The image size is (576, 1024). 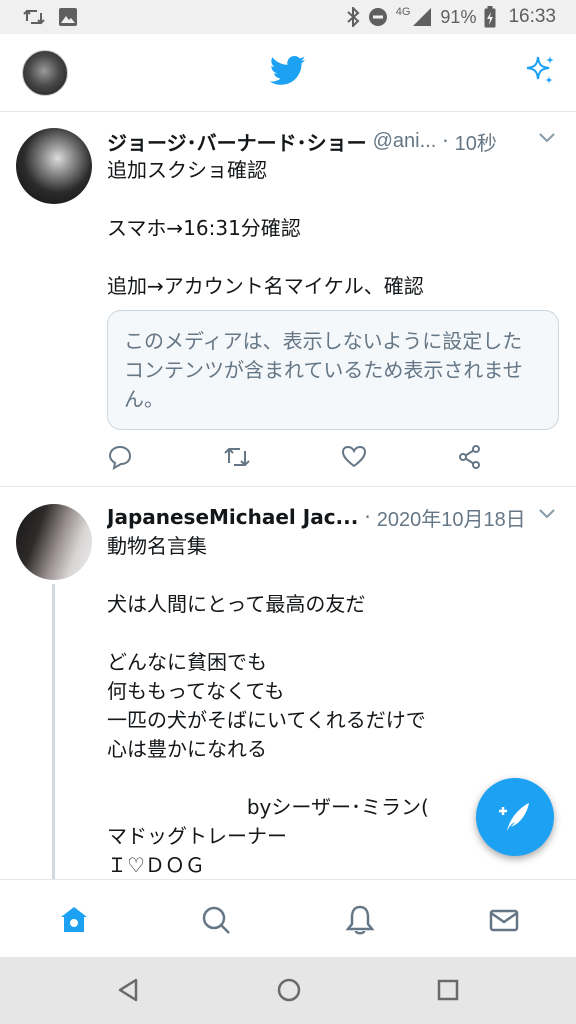 What do you see at coordinates (541, 71) in the screenshot?
I see `sparkle-icon` at bounding box center [541, 71].